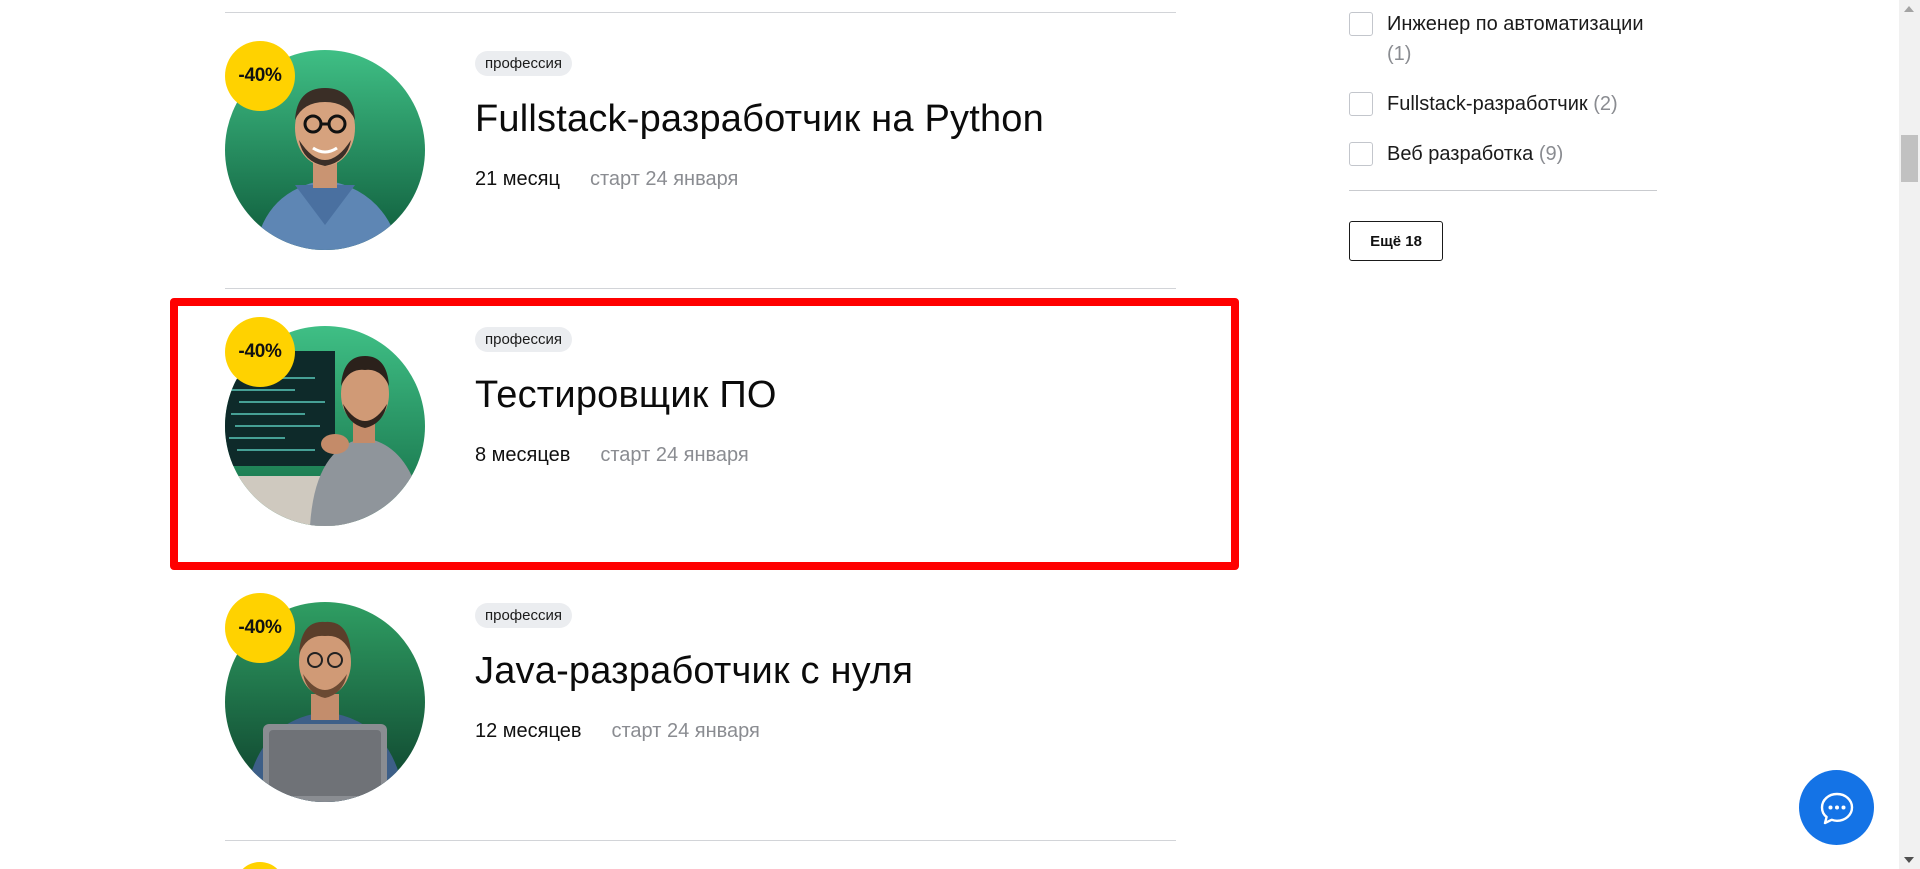 Image resolution: width=1920 pixels, height=869 pixels. What do you see at coordinates (759, 119) in the screenshot?
I see `course-title: Fullstack-разработчик на Python` at bounding box center [759, 119].